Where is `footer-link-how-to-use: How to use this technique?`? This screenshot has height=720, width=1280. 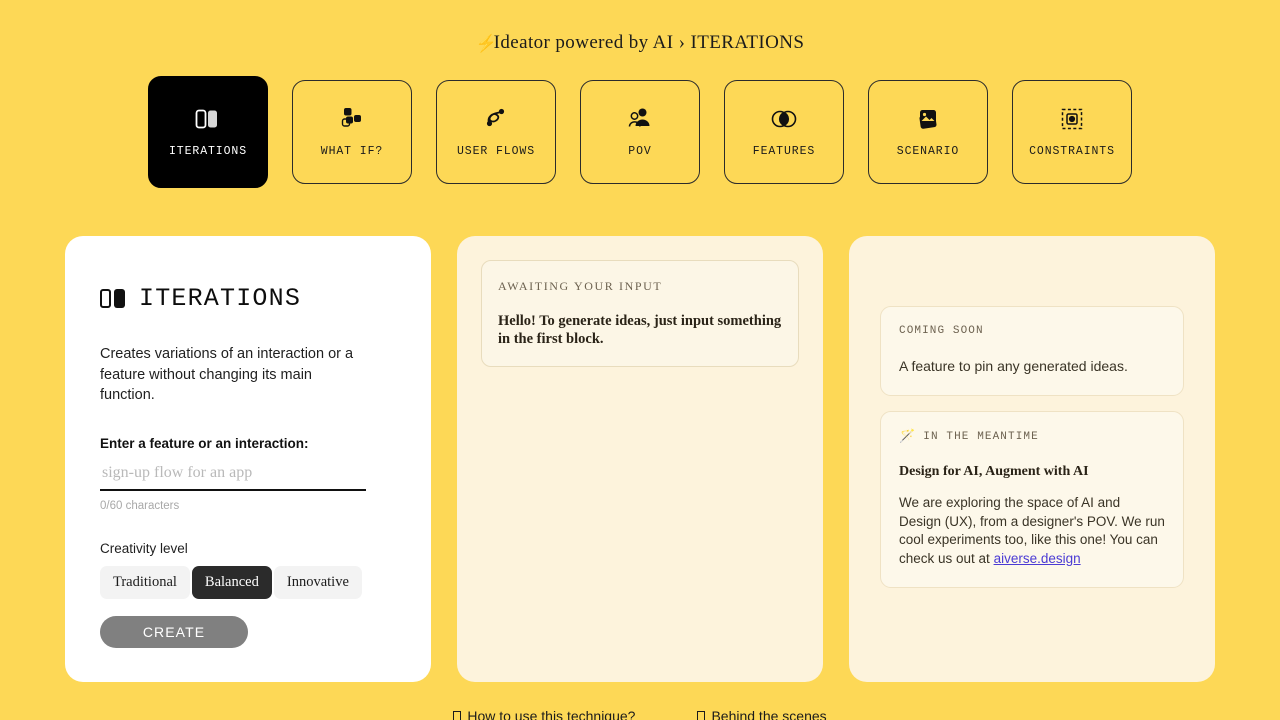 footer-link-how-to-use: How to use this technique? is located at coordinates (544, 714).